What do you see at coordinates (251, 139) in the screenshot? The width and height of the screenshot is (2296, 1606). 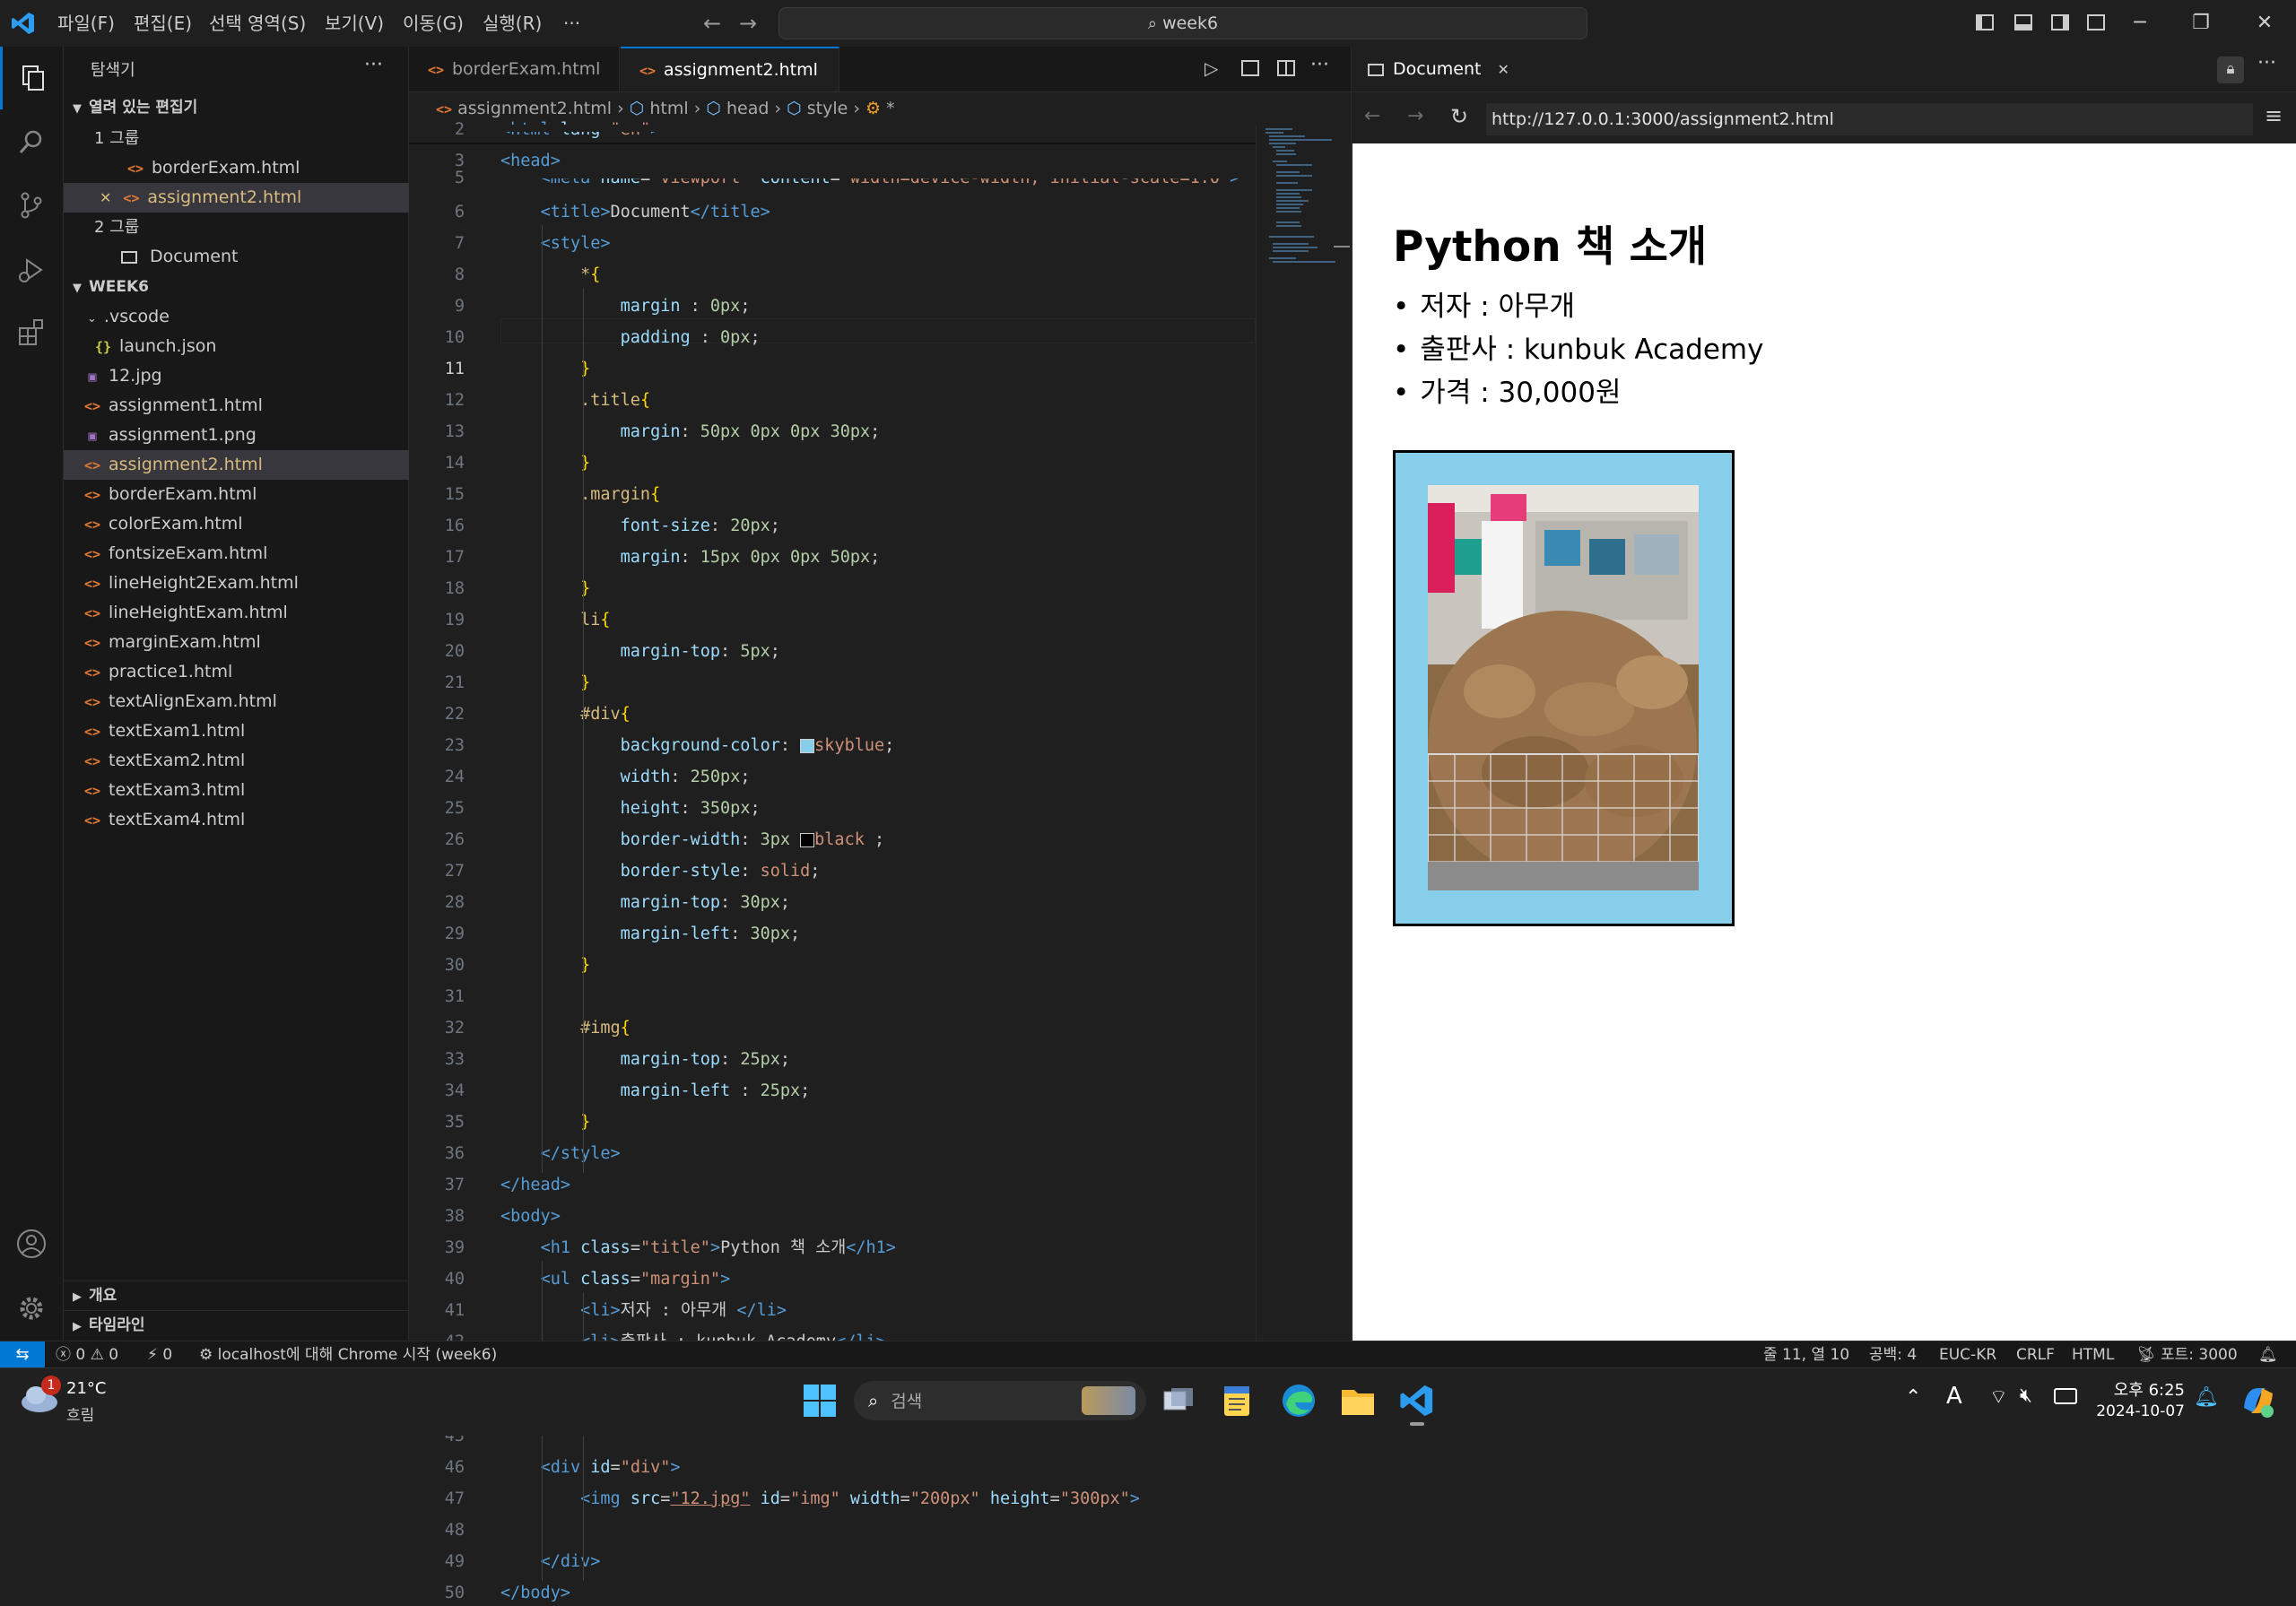 I see `open-editors-group1: 1 그룹` at bounding box center [251, 139].